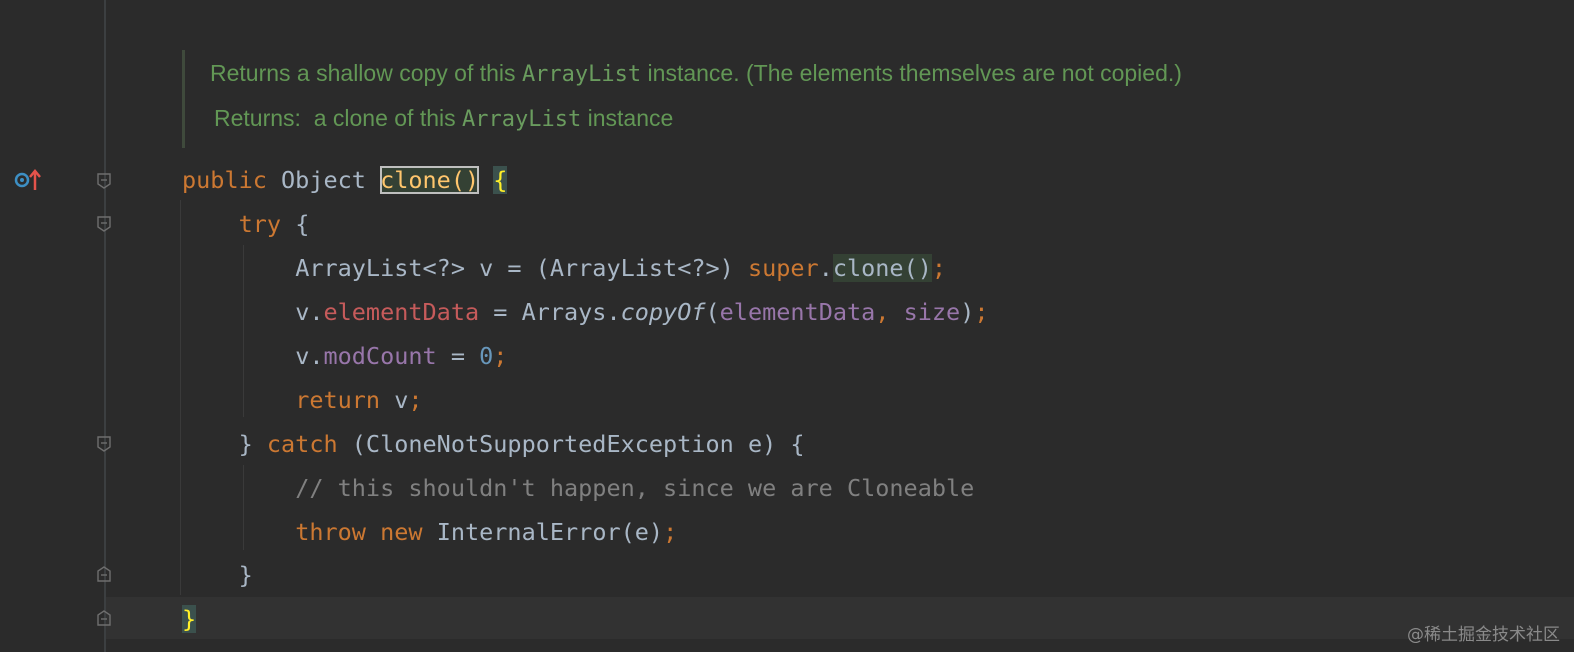  What do you see at coordinates (302, 444) in the screenshot?
I see `keyword: catch` at bounding box center [302, 444].